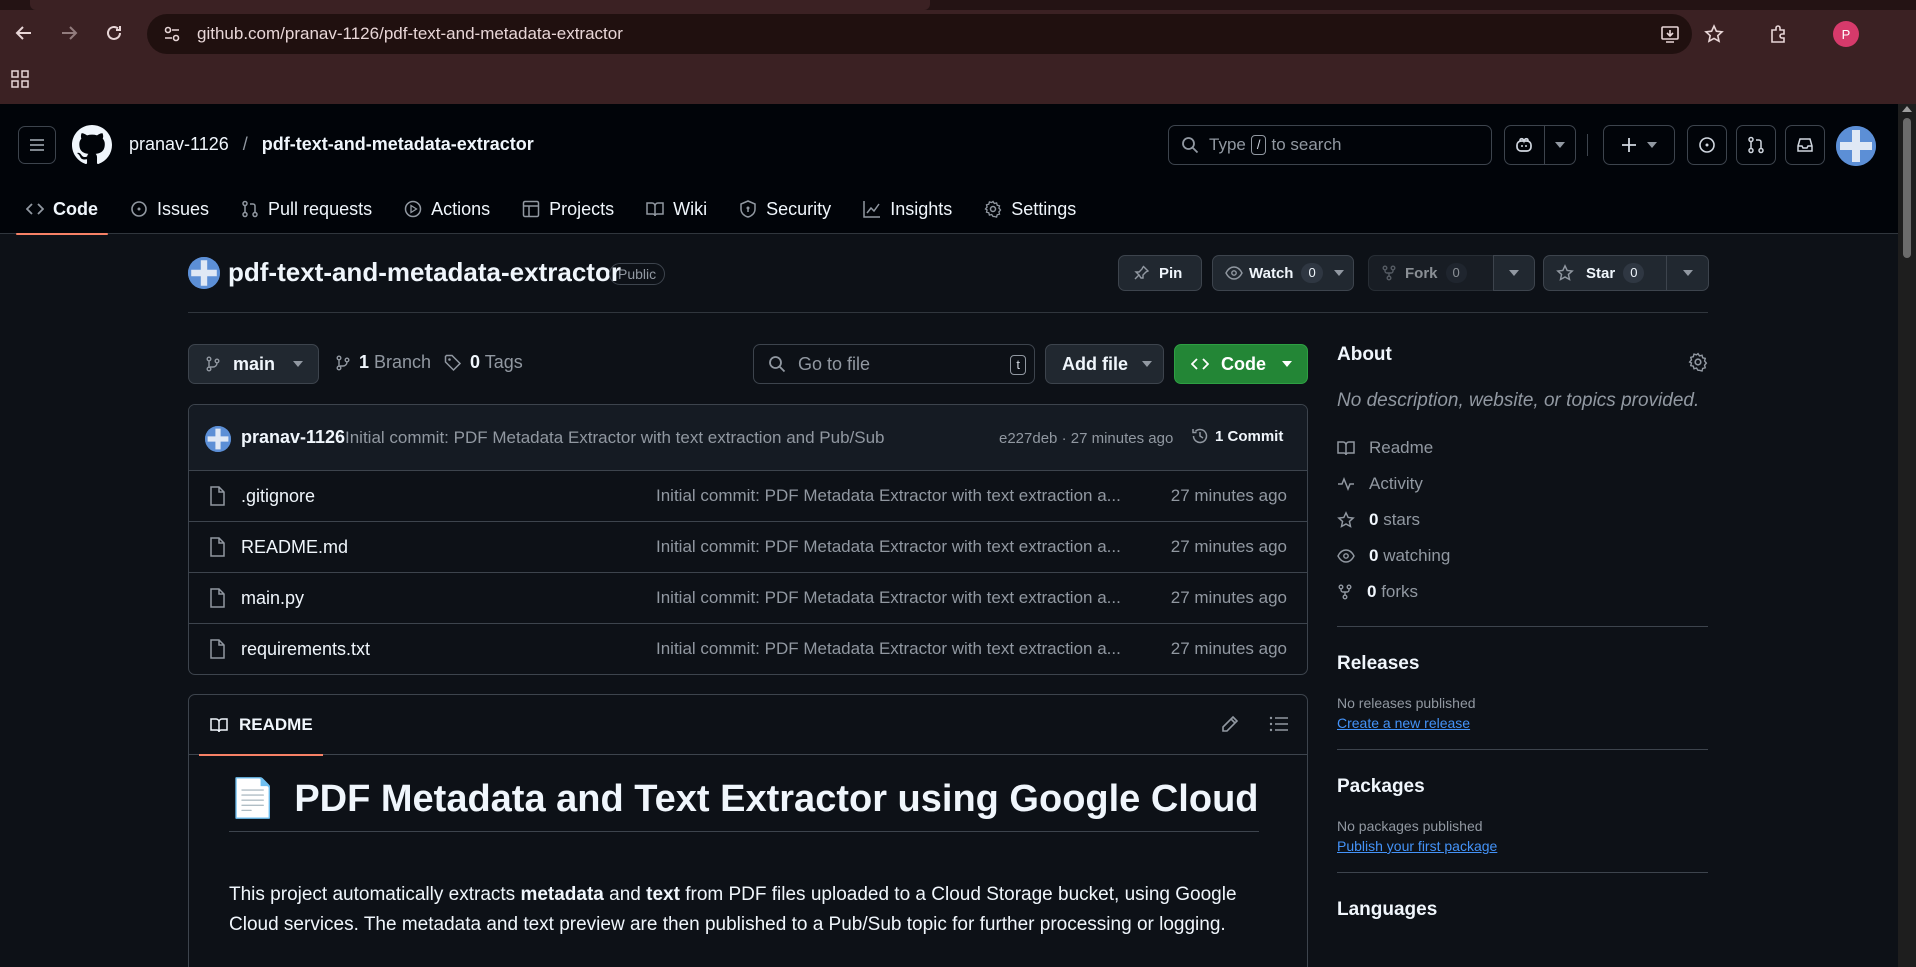 The image size is (1916, 967). What do you see at coordinates (1626, 273) in the screenshot?
I see `star-button: Star 0` at bounding box center [1626, 273].